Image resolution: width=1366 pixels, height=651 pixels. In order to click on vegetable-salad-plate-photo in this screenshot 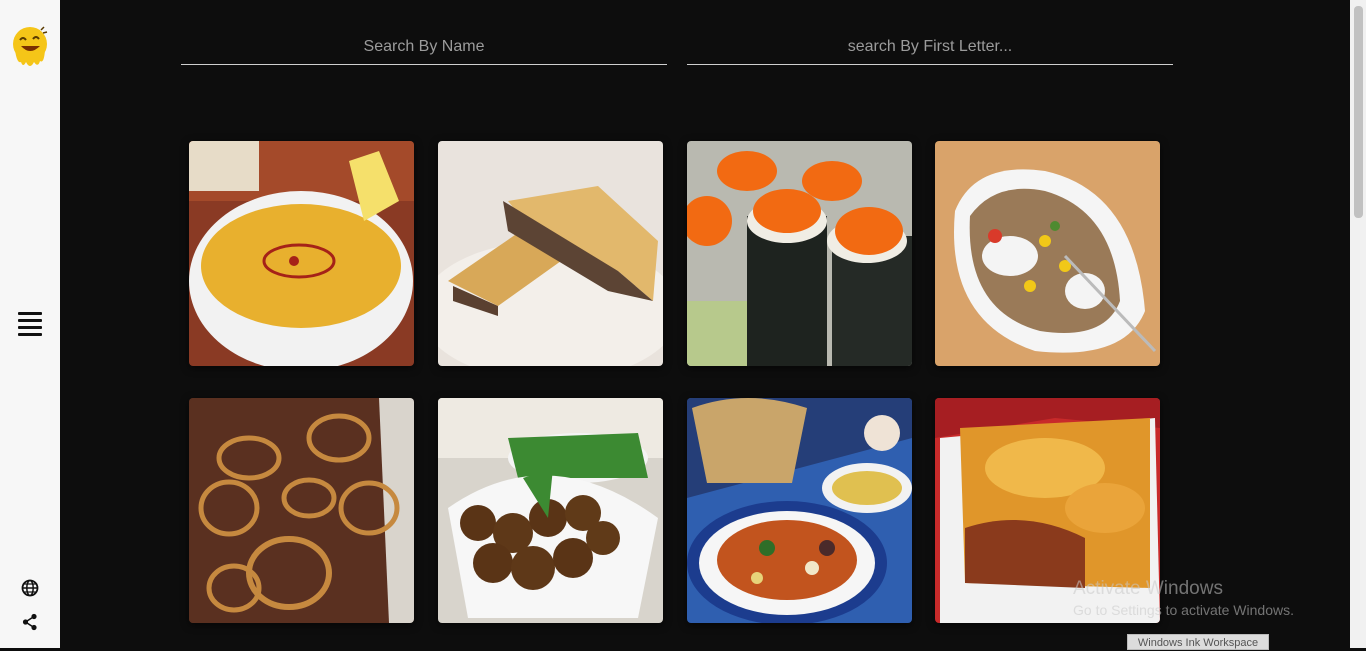, I will do `click(799, 510)`.